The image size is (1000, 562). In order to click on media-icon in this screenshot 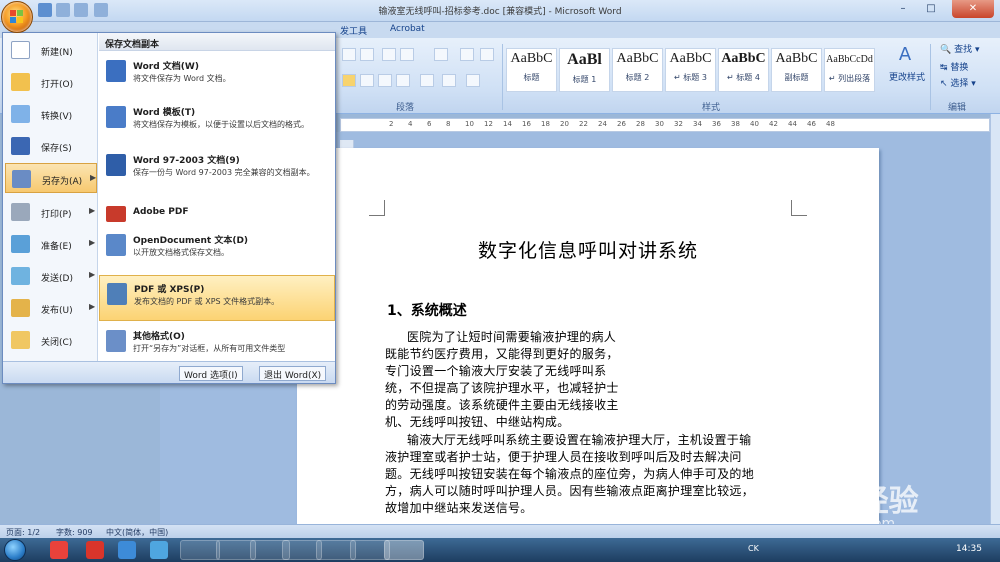, I will do `click(159, 550)`.